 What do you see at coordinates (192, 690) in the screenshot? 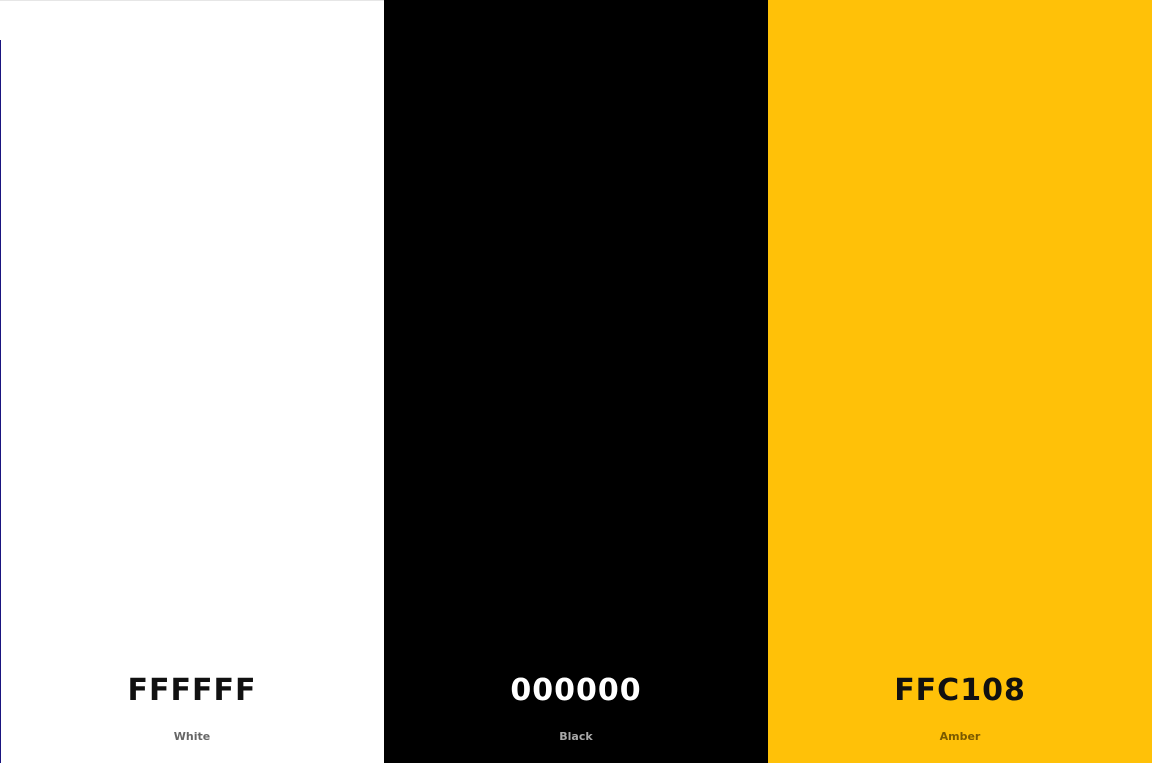
I see `swatch-hex-code: FFFFFF` at bounding box center [192, 690].